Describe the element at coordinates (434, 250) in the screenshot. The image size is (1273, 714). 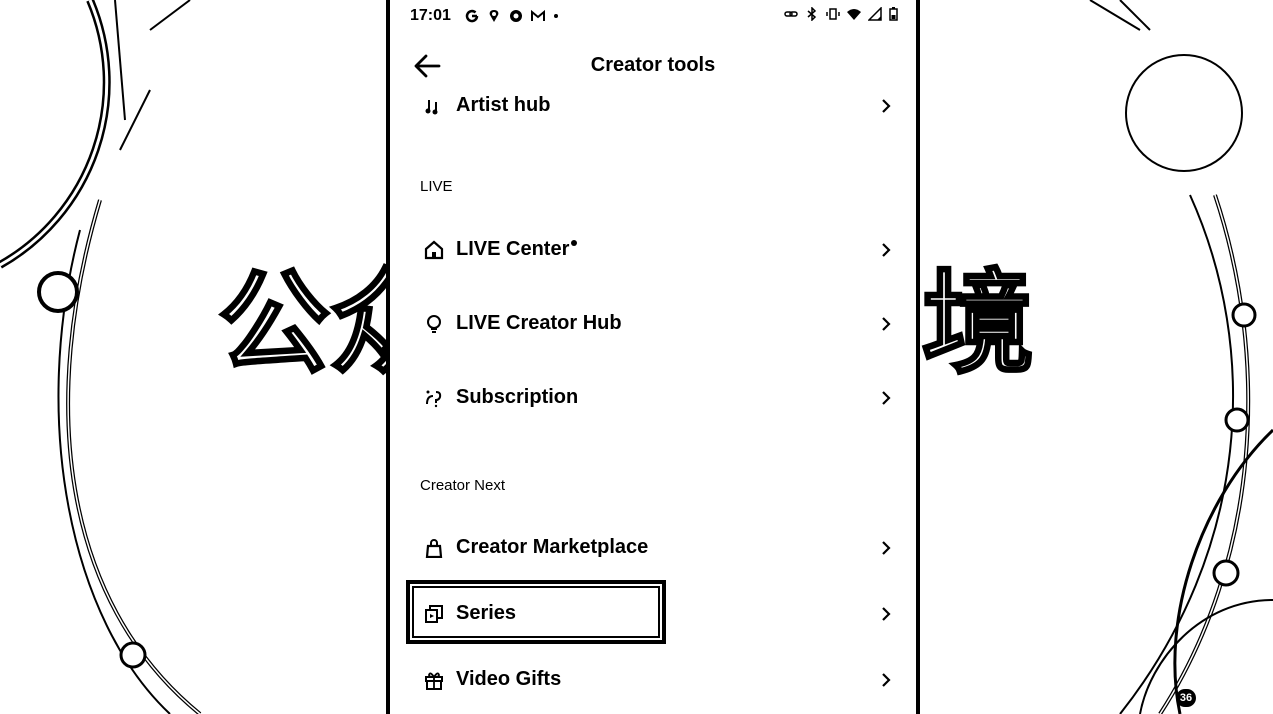
I see `house-icon` at that location.